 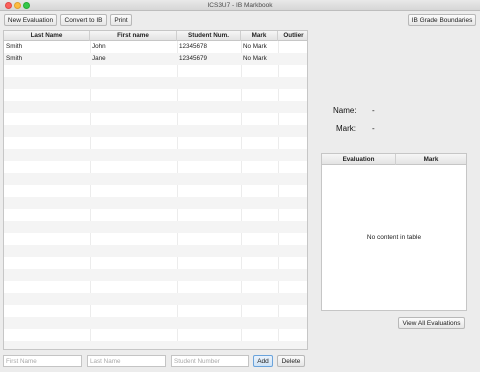 I want to click on cell-first-name: John, so click(x=99, y=46).